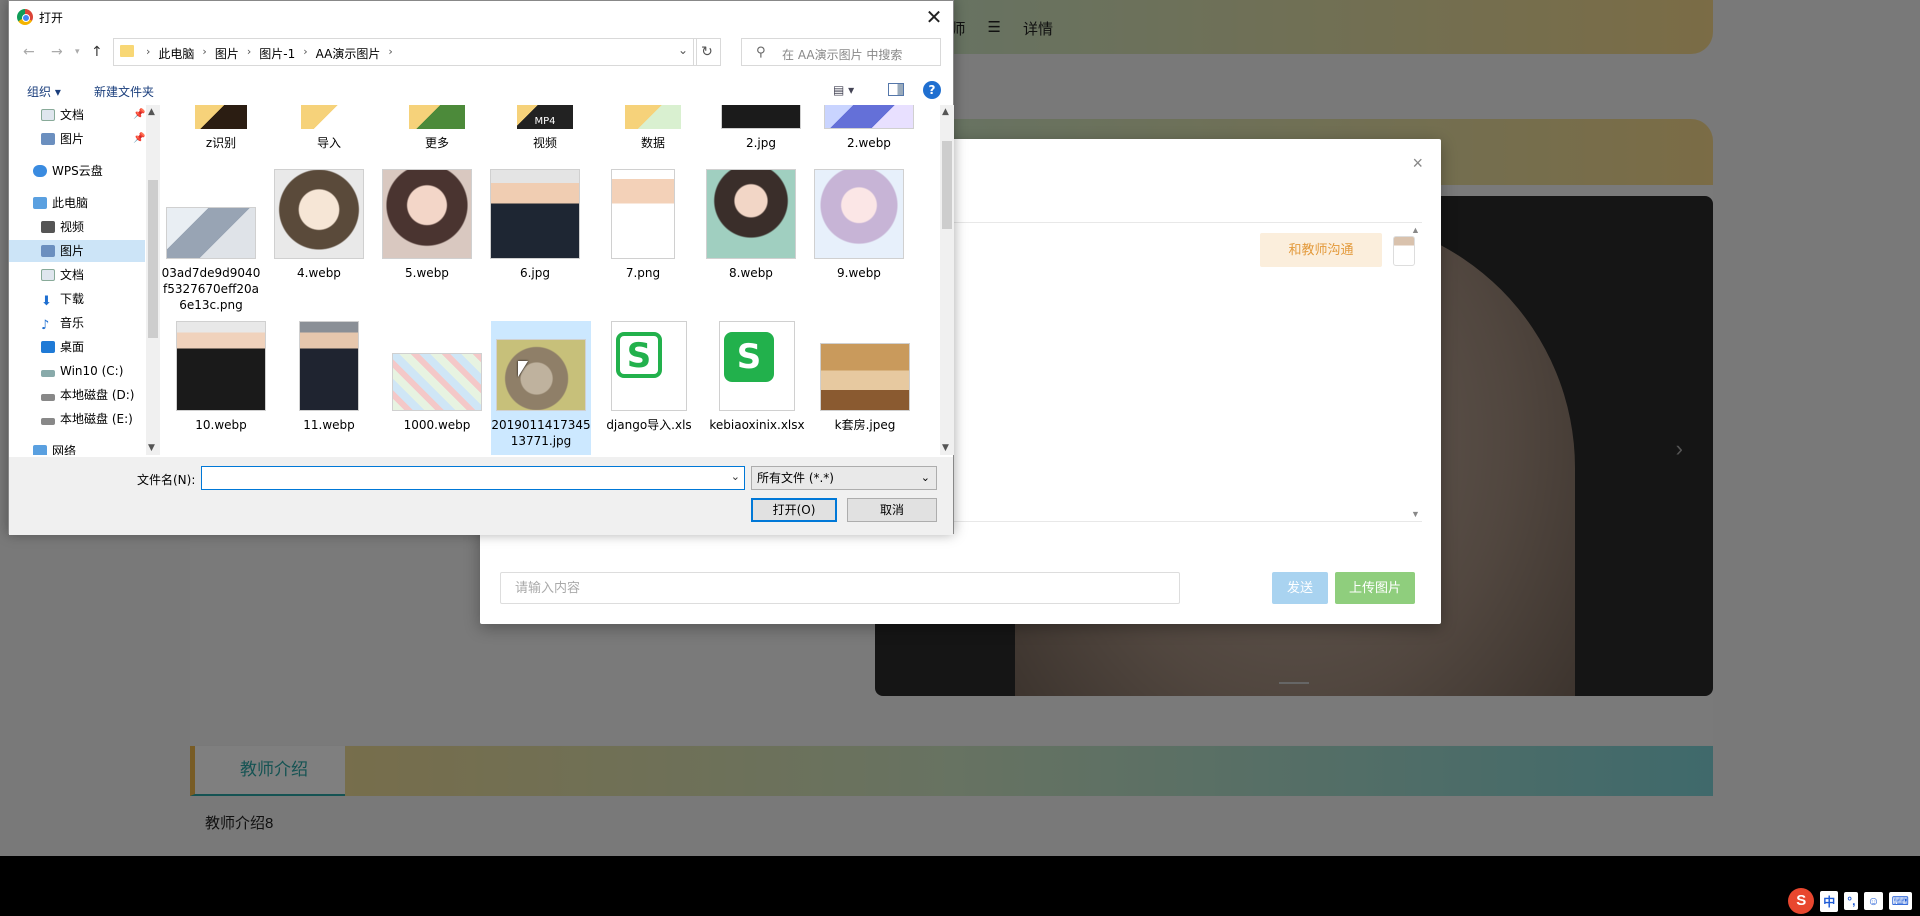 Image resolution: width=1920 pixels, height=916 pixels. What do you see at coordinates (211, 241) in the screenshot?
I see `list-item: 03ad7de9d9040f5327670eff20a6e13c.png` at bounding box center [211, 241].